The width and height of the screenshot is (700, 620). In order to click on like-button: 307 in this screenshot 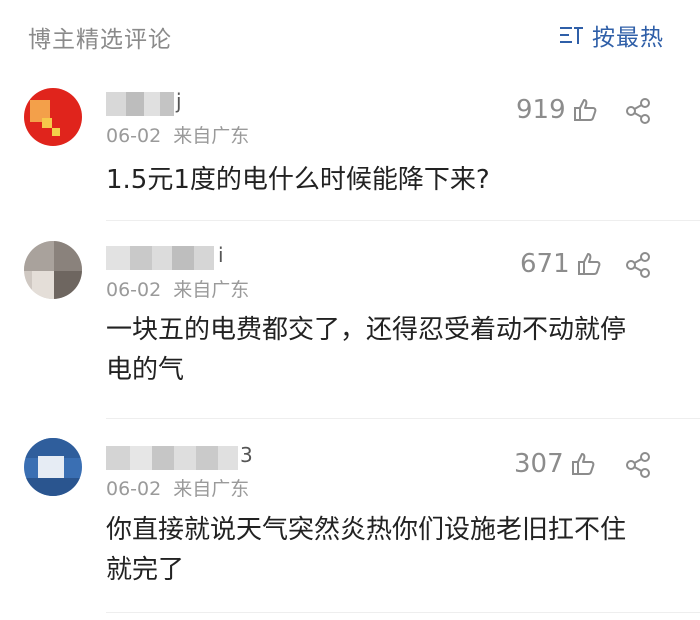, I will do `click(555, 464)`.